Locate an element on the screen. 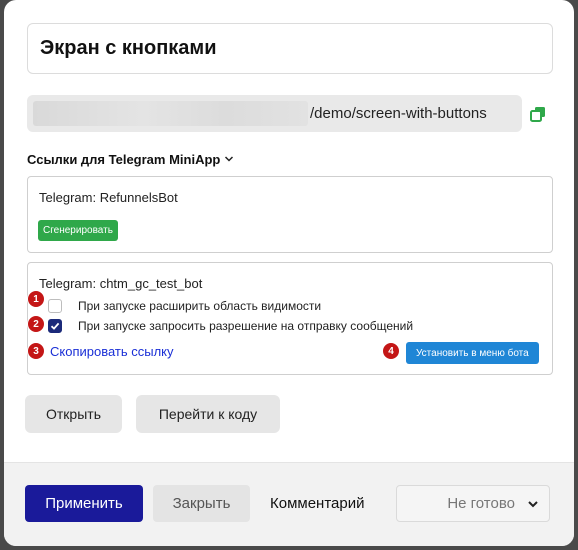 The image size is (578, 550). annotation-badge-3: 3 is located at coordinates (36, 351).